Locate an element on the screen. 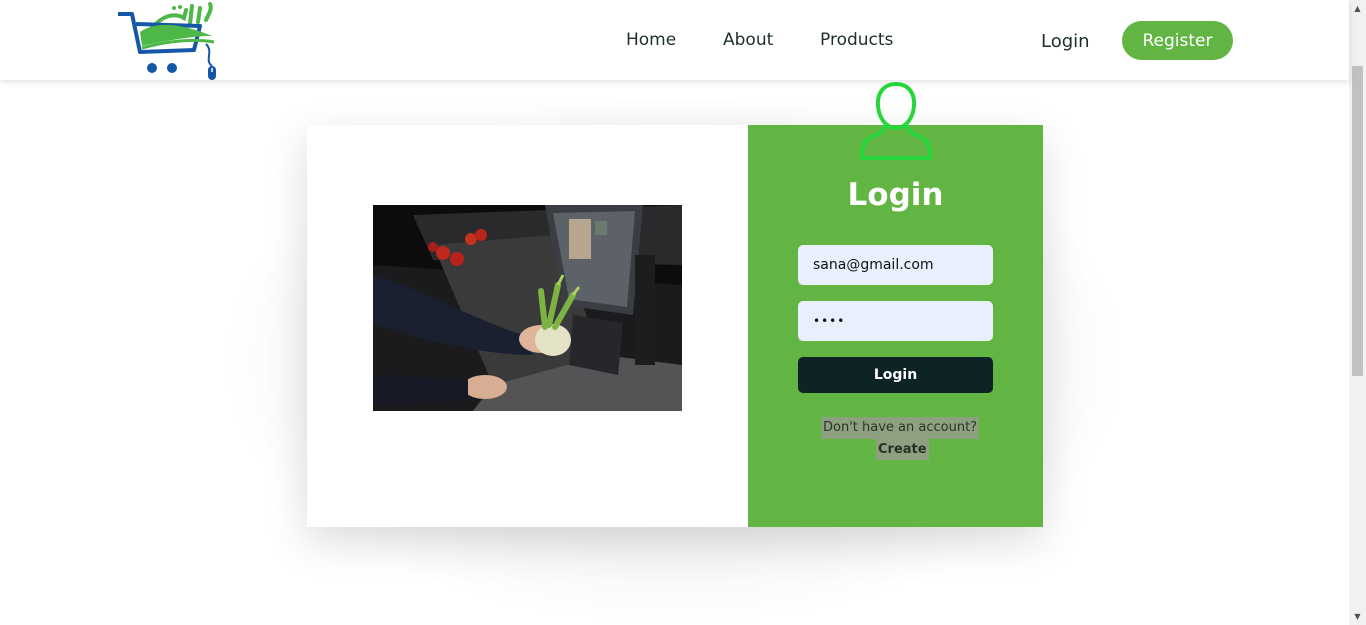  create-account-link: Create is located at coordinates (902, 449).